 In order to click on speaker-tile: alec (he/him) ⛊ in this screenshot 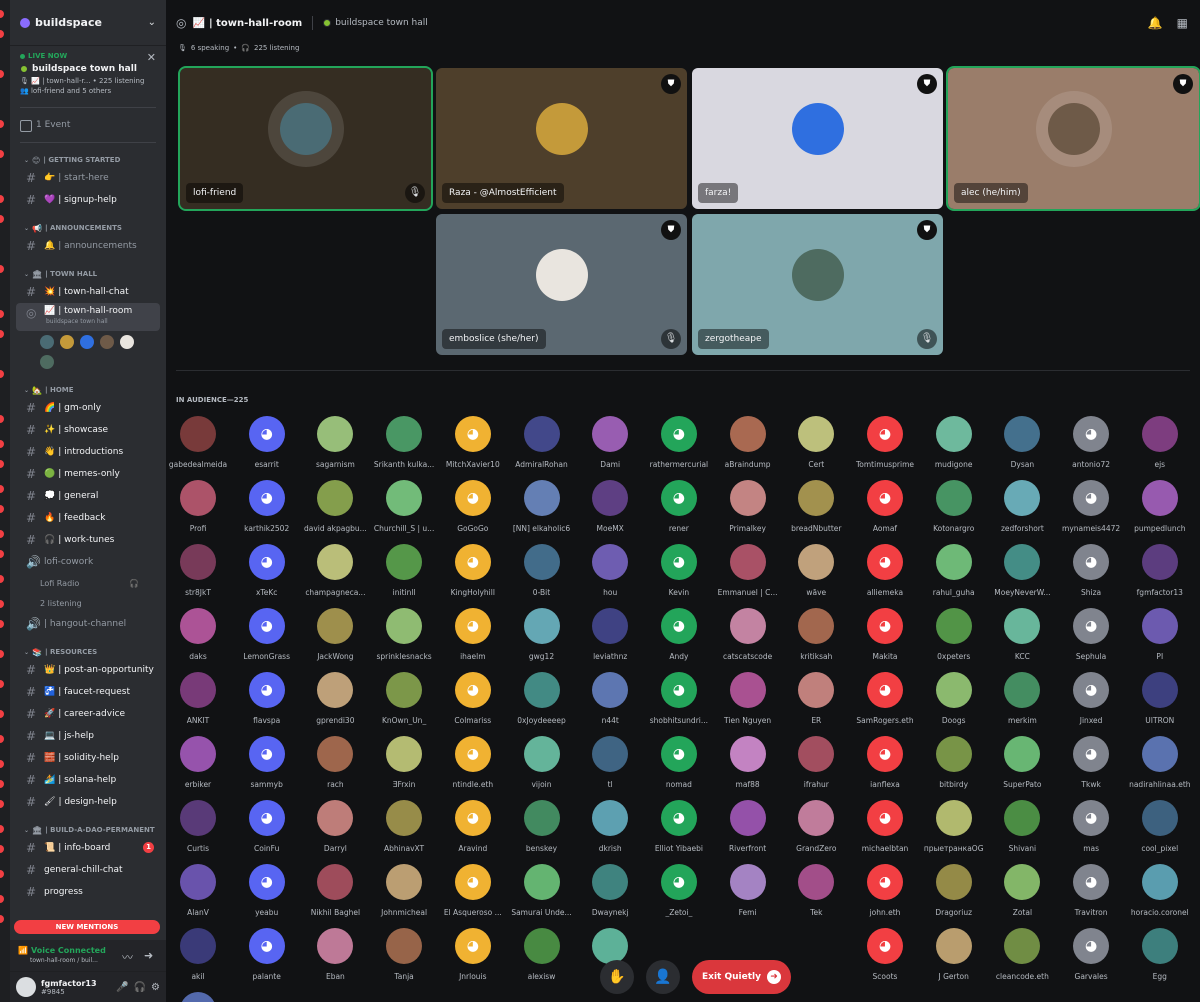, I will do `click(1073, 138)`.